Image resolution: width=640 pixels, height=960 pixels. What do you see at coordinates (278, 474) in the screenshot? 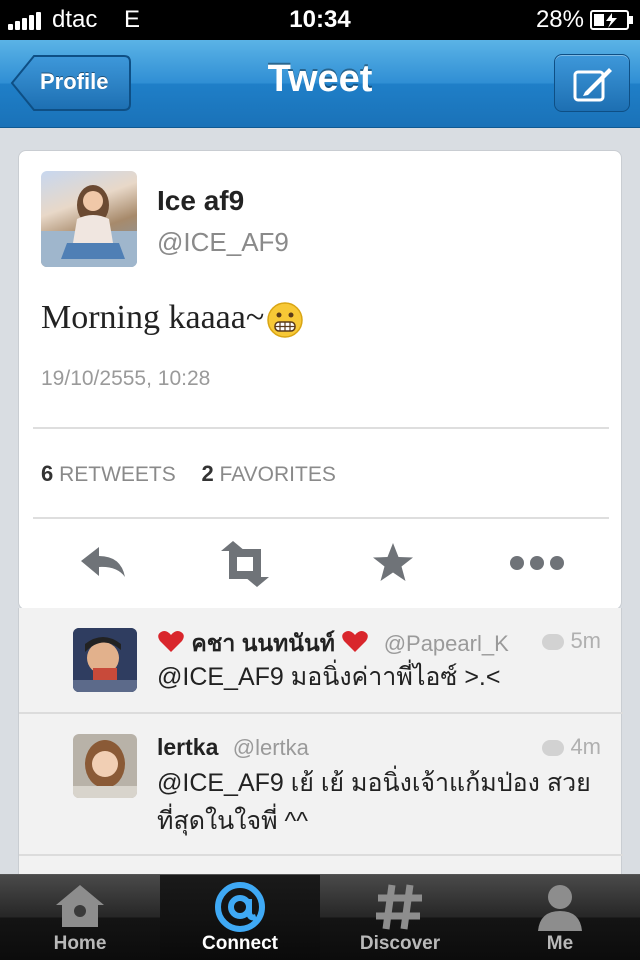
I see `favorites-label: FAVORITES` at bounding box center [278, 474].